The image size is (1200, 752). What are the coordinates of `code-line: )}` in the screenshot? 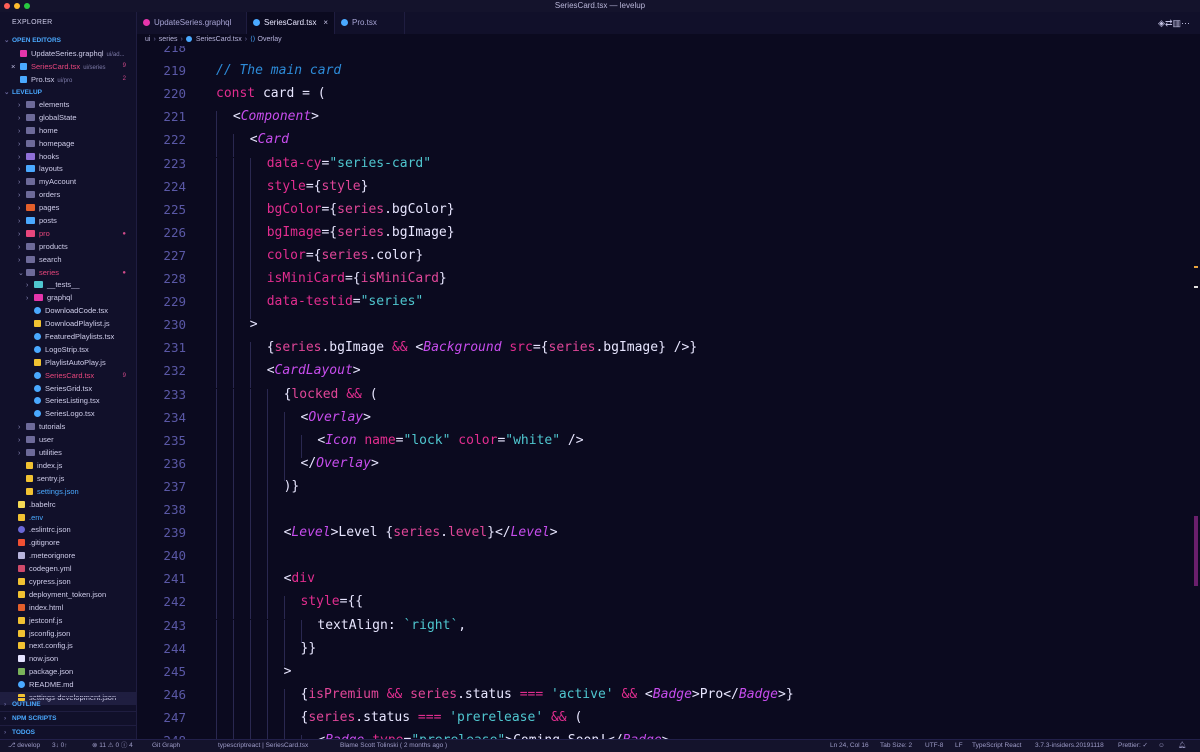 It's located at (292, 486).